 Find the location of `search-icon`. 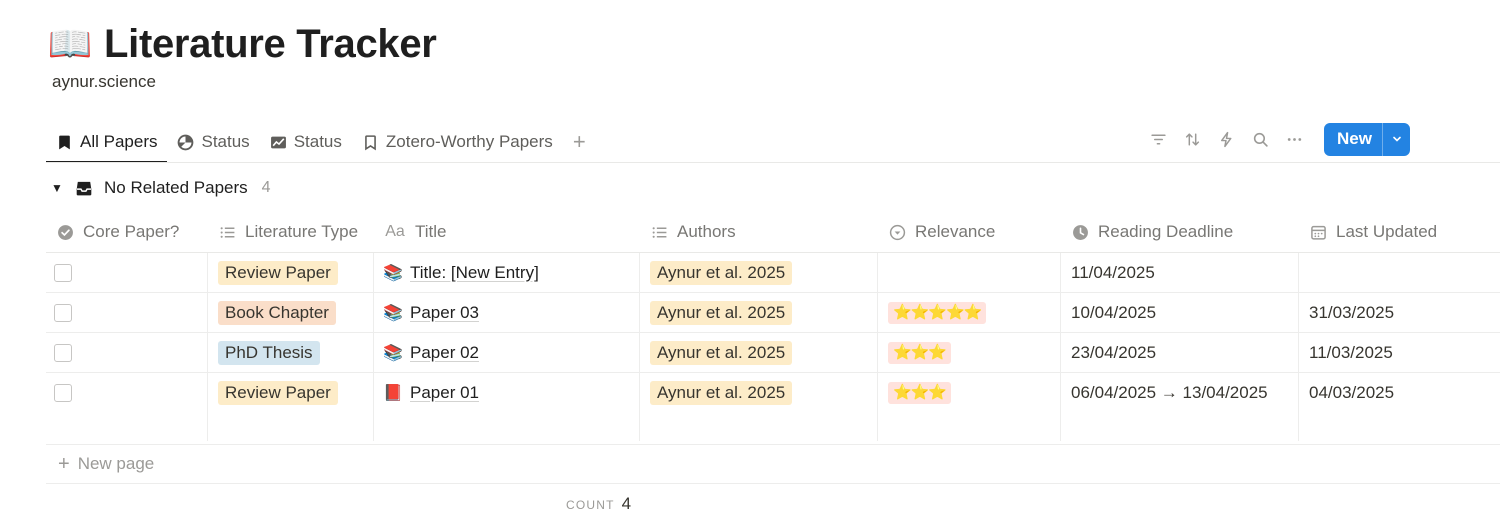

search-icon is located at coordinates (1260, 139).